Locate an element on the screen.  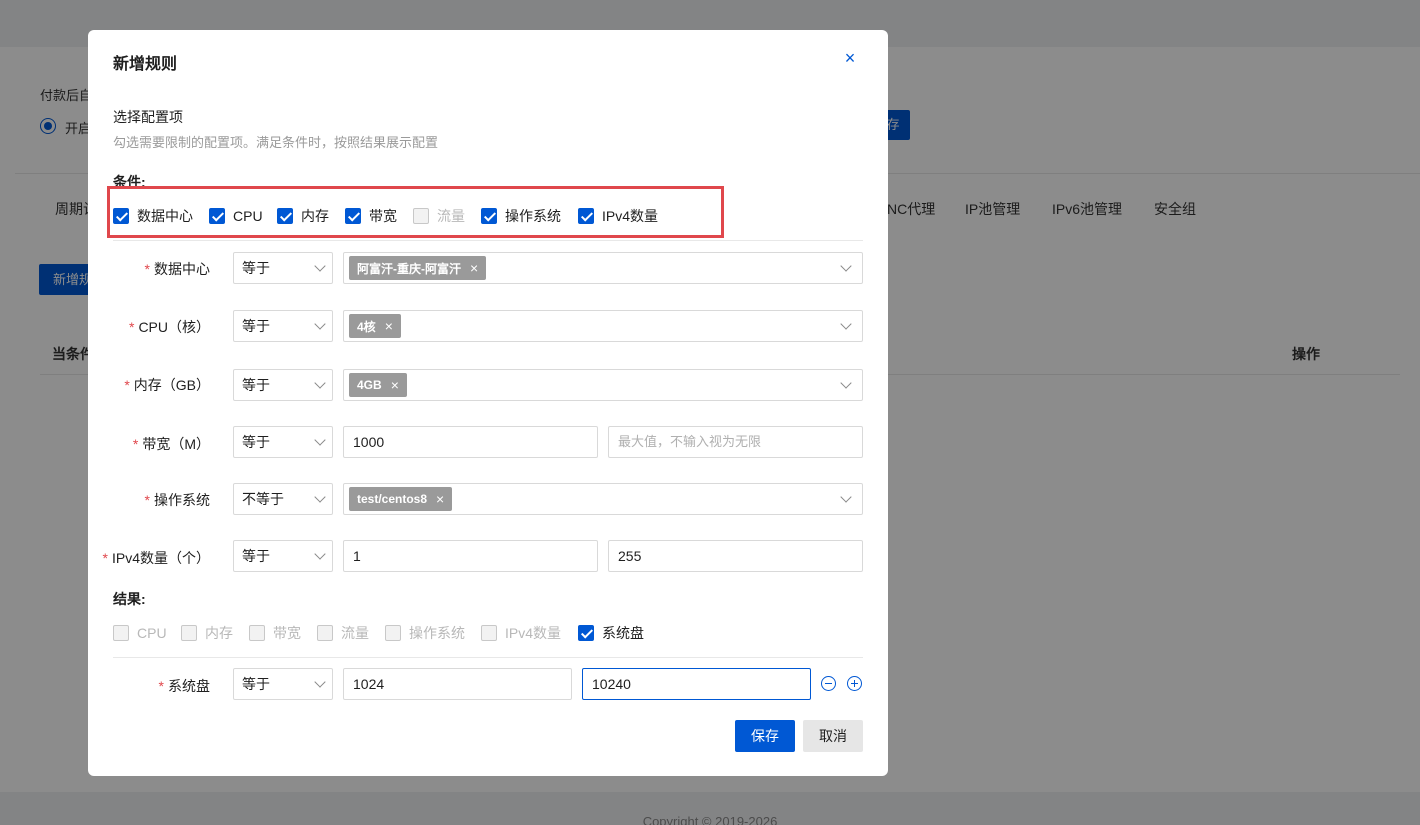
cpu-tag: 4核 × is located at coordinates (375, 326).